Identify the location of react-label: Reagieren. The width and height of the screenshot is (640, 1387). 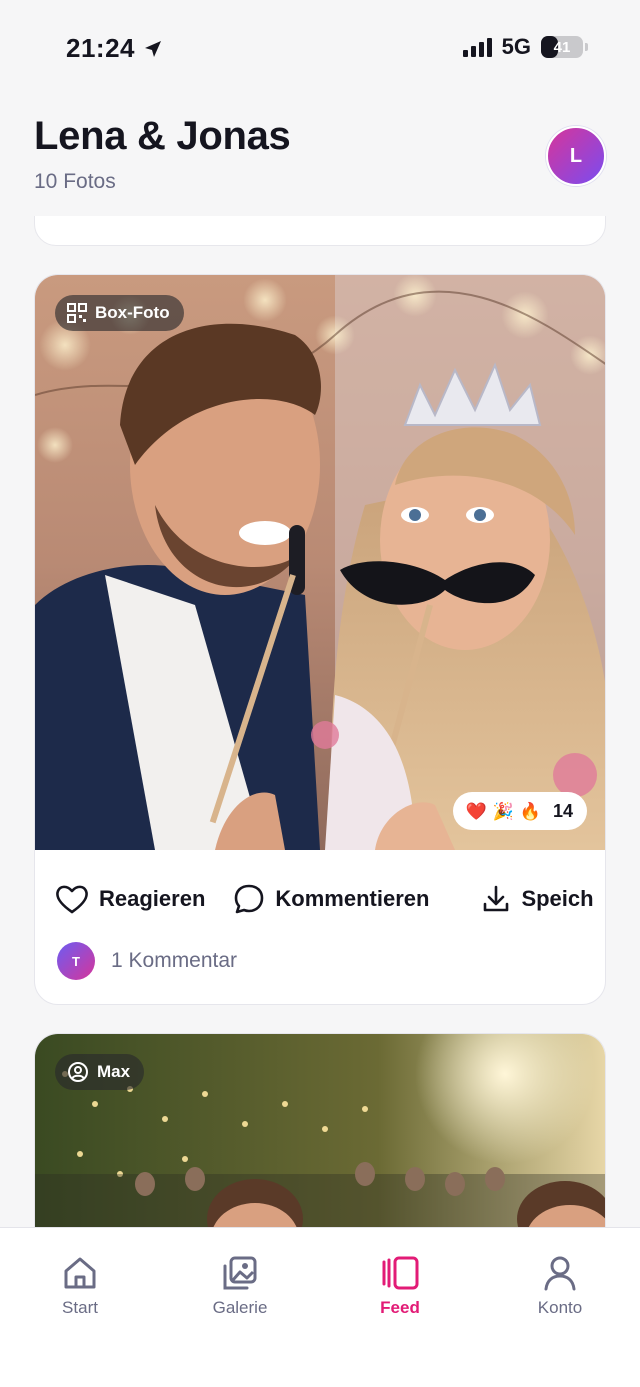
(152, 898).